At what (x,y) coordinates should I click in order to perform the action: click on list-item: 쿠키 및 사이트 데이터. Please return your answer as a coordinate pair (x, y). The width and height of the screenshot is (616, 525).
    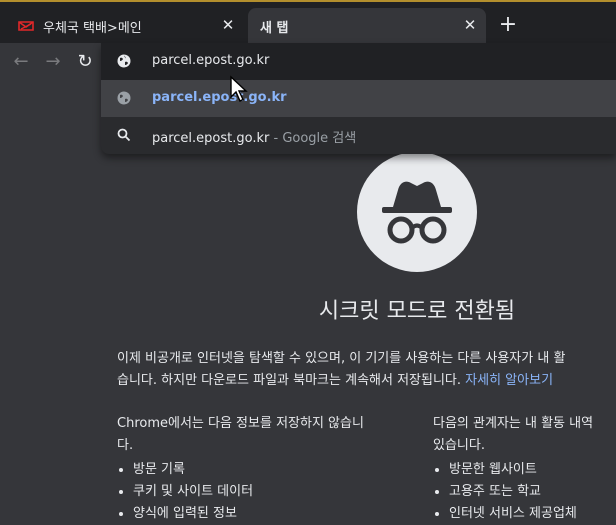
    Looking at the image, I should click on (267, 492).